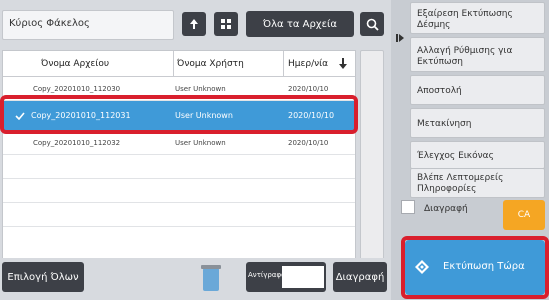 This screenshot has width=549, height=300. What do you see at coordinates (308, 64) in the screenshot?
I see `column-date: Ημερ/νία` at bounding box center [308, 64].